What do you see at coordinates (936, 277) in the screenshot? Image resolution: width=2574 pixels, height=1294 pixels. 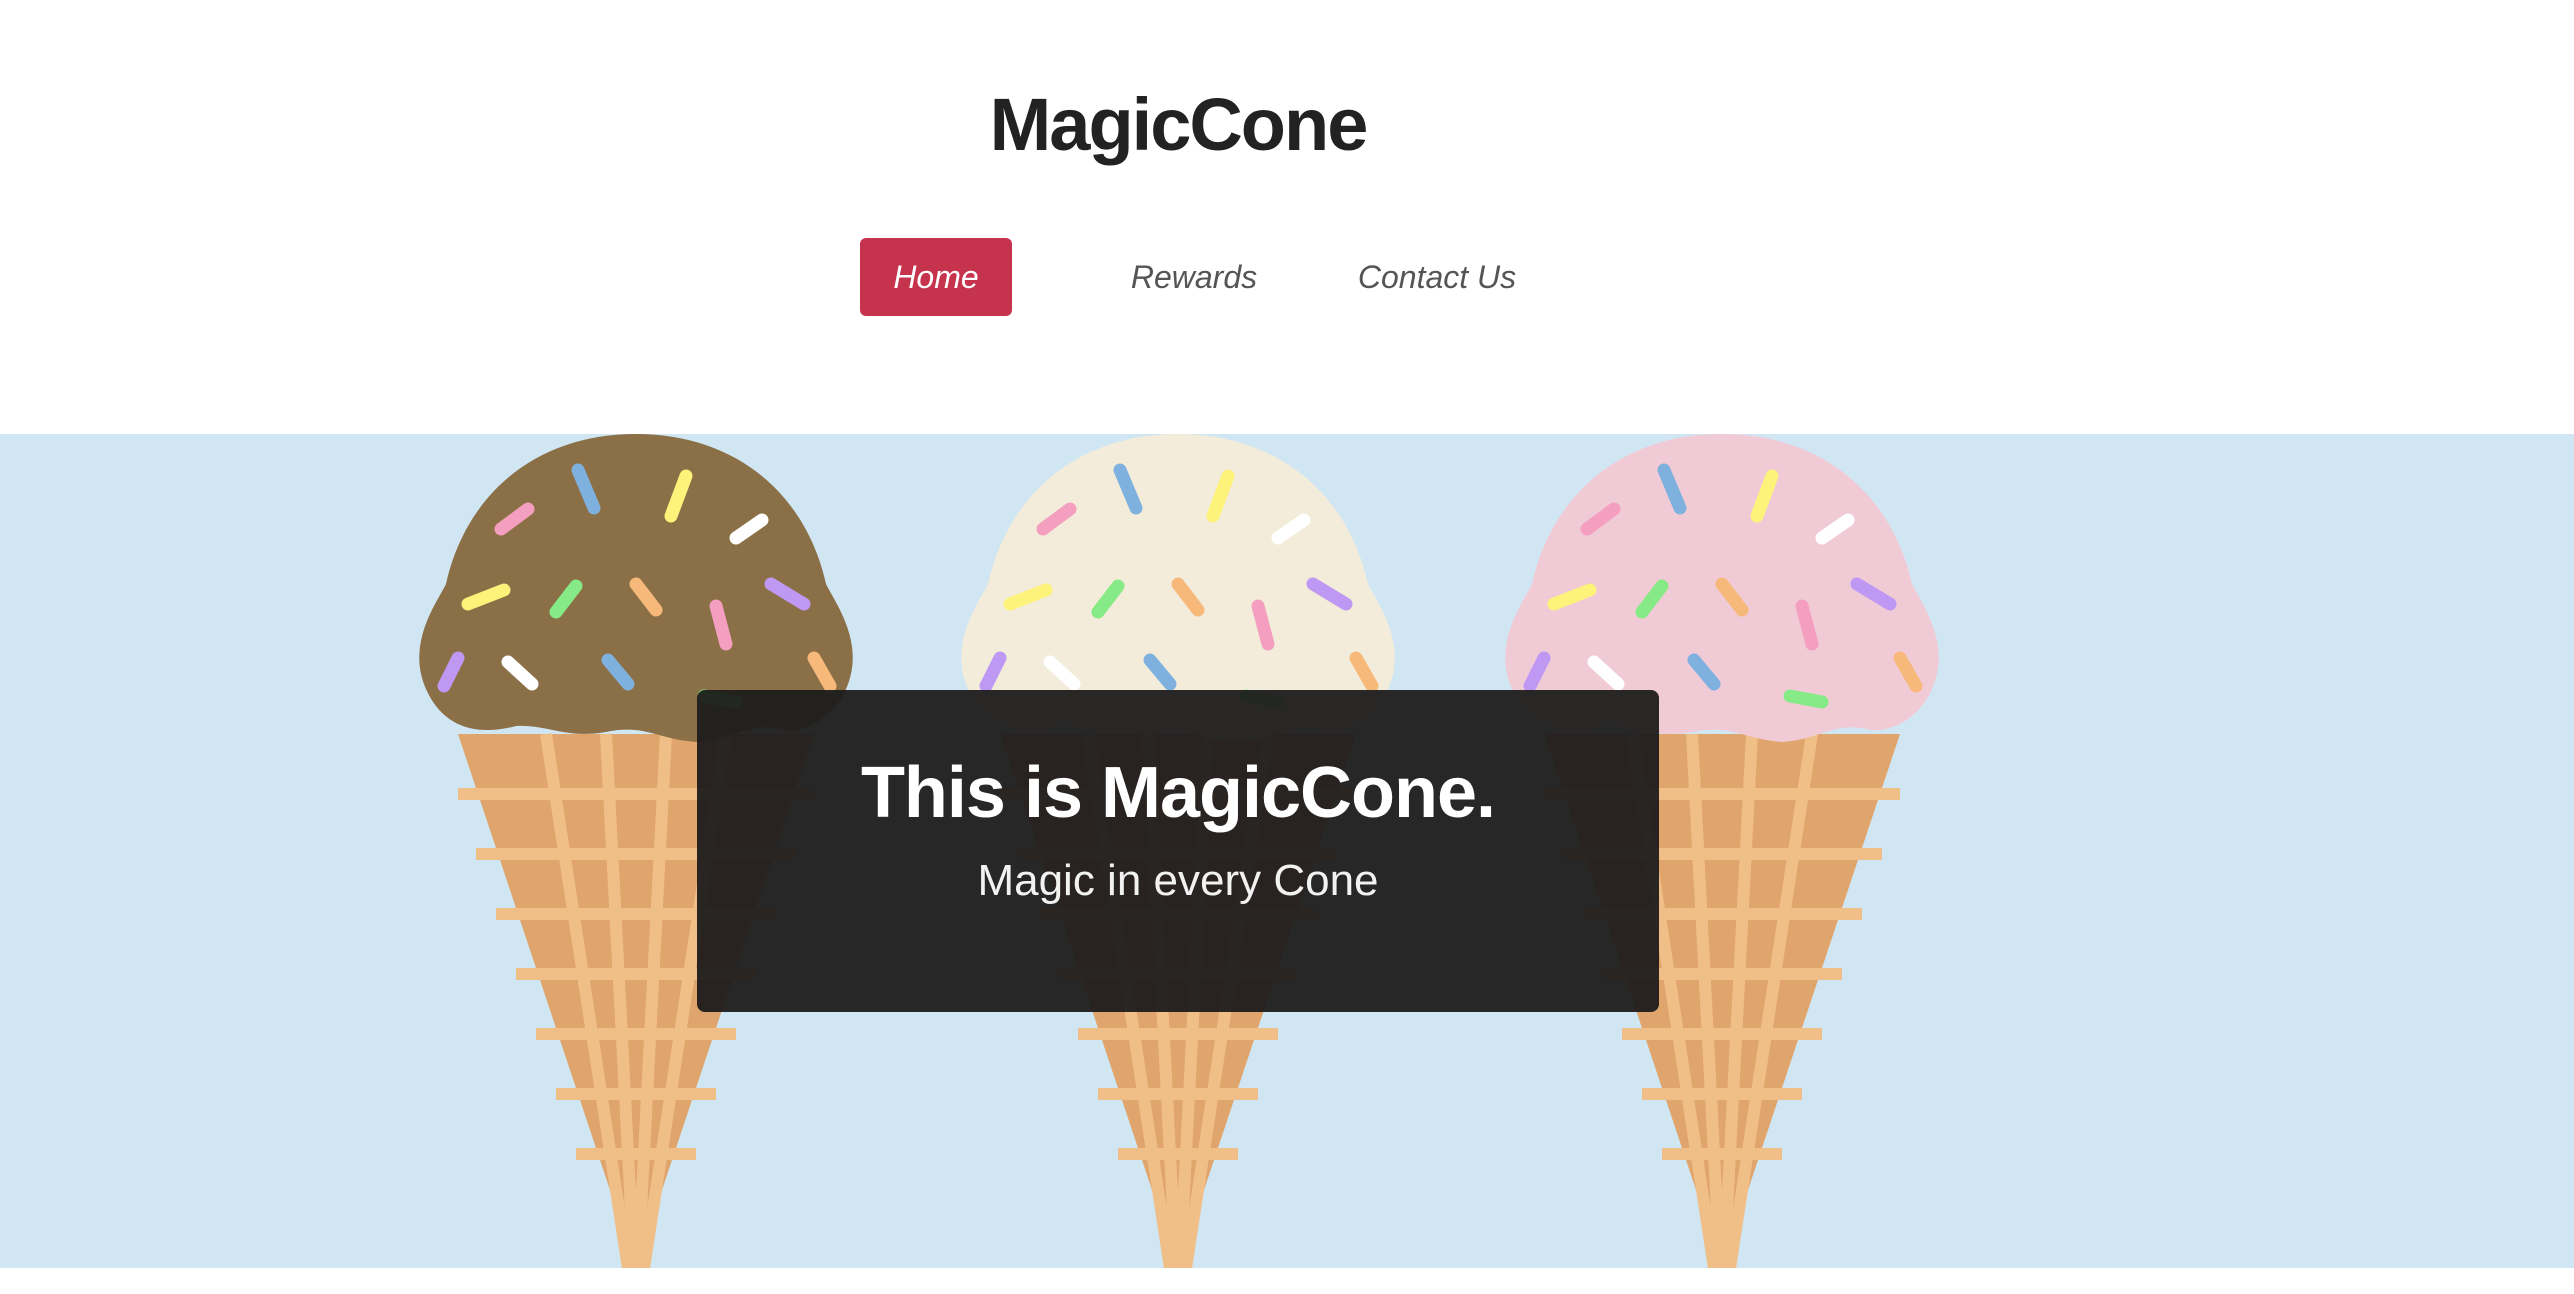 I see `nav-home-link: Home` at bounding box center [936, 277].